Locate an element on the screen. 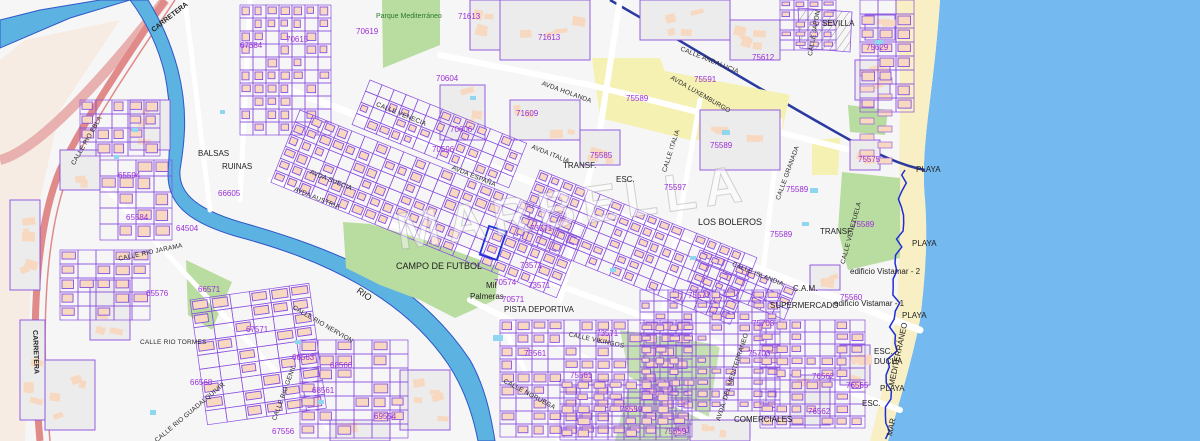  parcel-id: 69554 is located at coordinates (385, 417).